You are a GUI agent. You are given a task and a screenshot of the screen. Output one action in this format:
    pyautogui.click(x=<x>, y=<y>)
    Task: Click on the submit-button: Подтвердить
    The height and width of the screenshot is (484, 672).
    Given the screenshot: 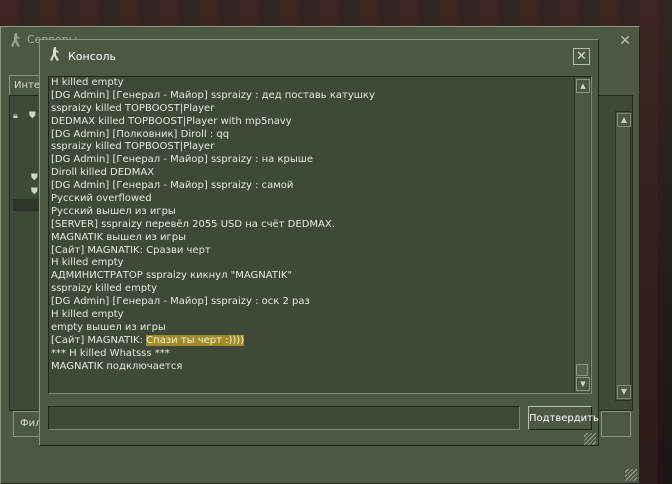 What is the action you would take?
    pyautogui.click(x=563, y=418)
    